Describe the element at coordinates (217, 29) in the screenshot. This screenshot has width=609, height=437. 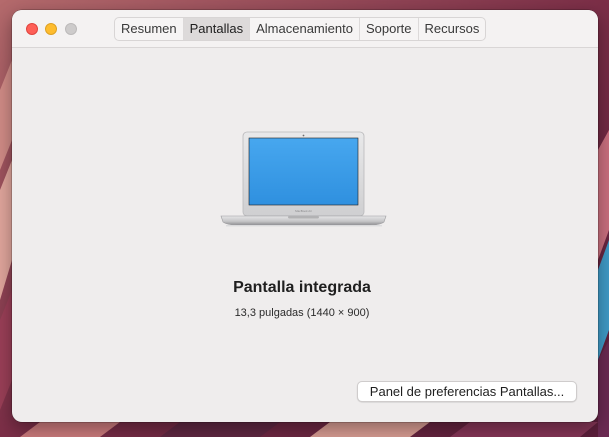
I see `tab-pantallas: Pantallas` at that location.